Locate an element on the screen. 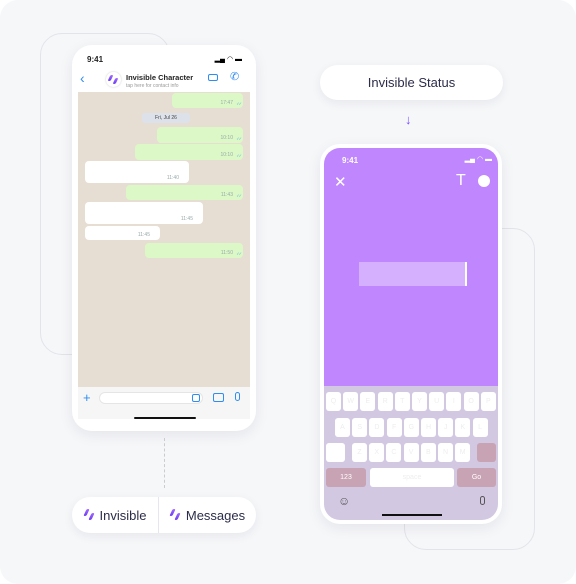 The image size is (576, 584). sticker-icon is located at coordinates (196, 398).